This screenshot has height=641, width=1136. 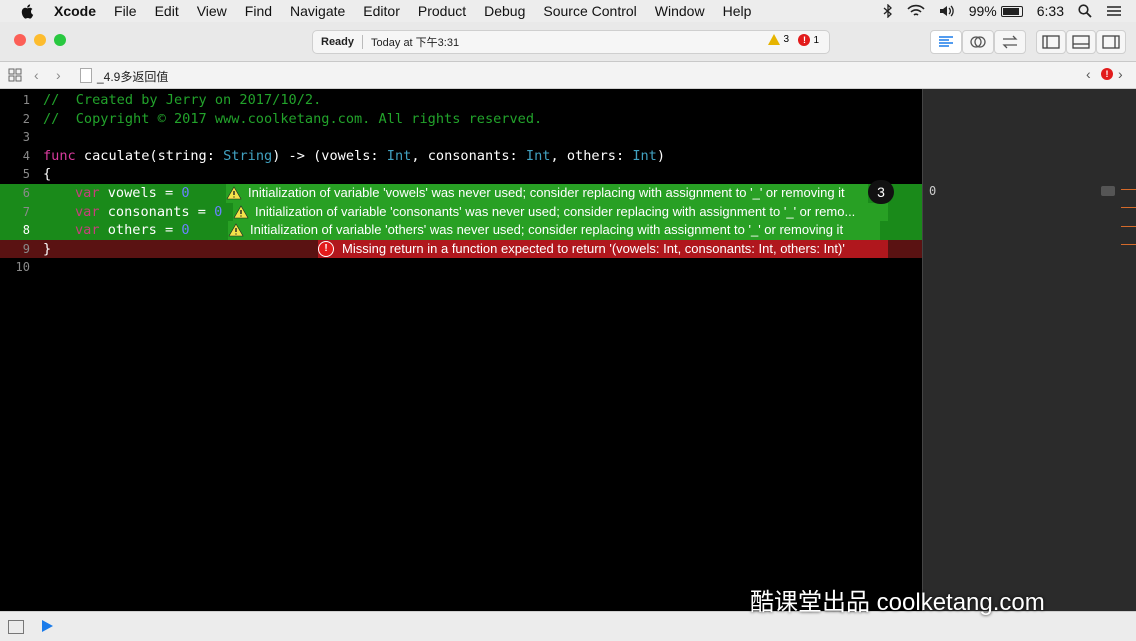 I want to click on forward-arrow-icon: ›, so click(x=58, y=75).